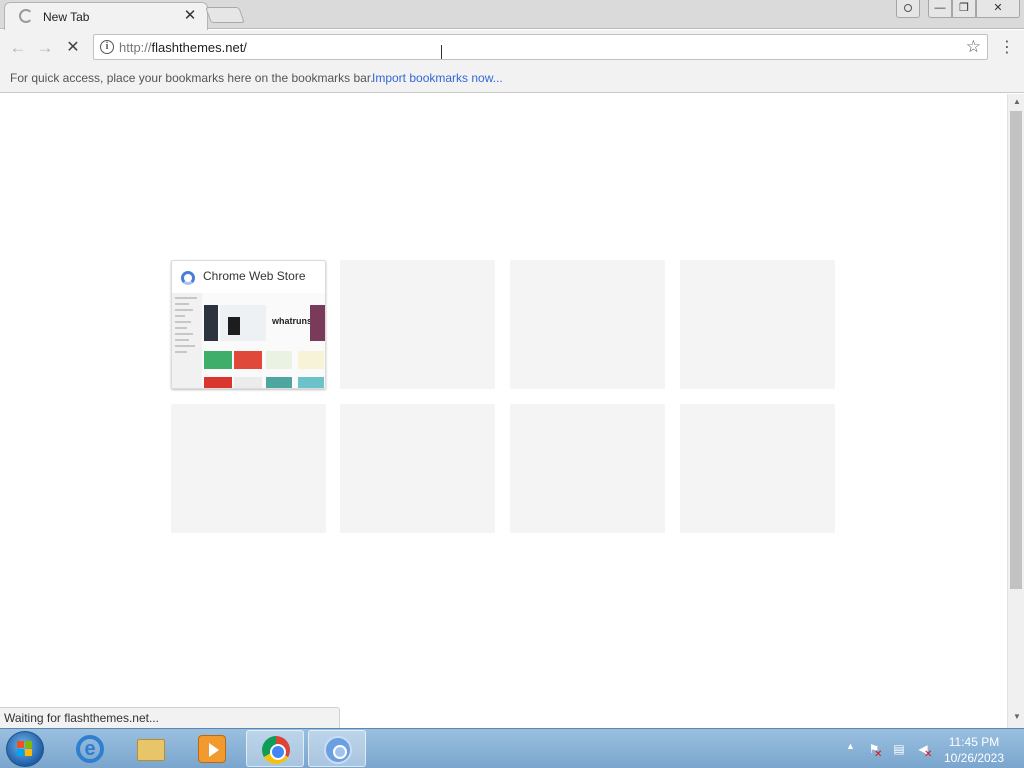 The height and width of the screenshot is (768, 1024). Describe the element at coordinates (1017, 101) in the screenshot. I see `scroll-up-icon: ▲` at that location.